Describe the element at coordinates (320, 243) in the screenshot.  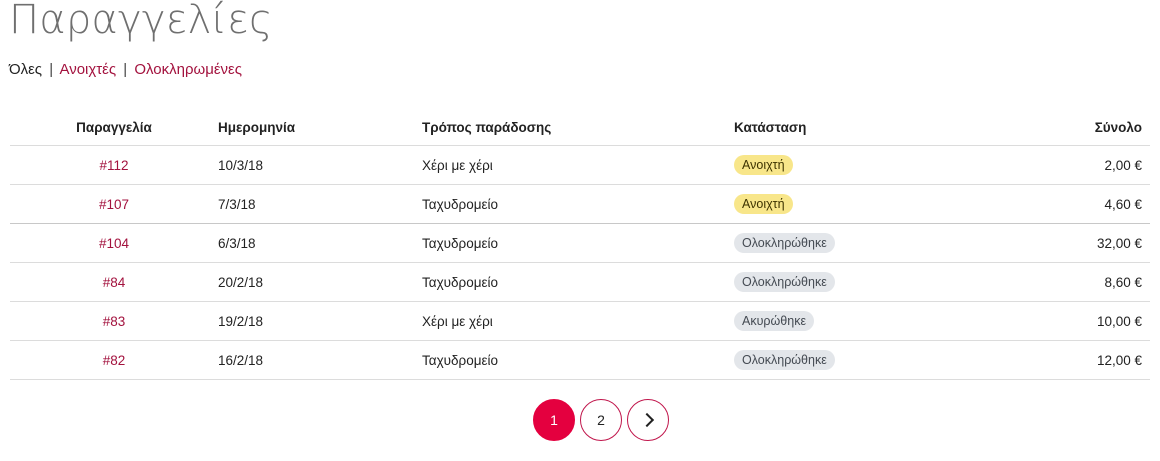
I see `order-date: 6/3/18` at that location.